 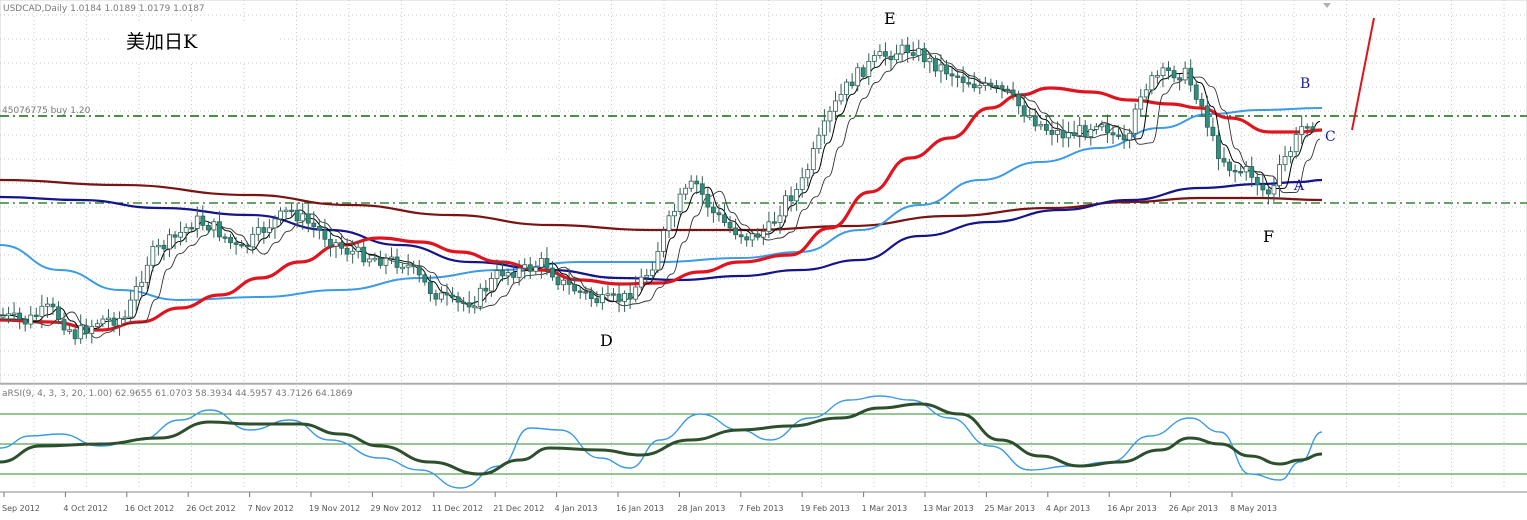 I want to click on x-tick-label: 7 Nov 2012, so click(x=271, y=508).